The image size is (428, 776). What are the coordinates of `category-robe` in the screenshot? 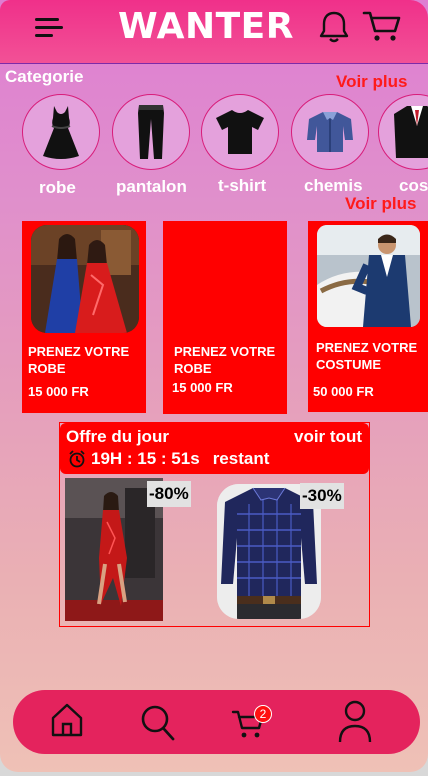 It's located at (61, 132).